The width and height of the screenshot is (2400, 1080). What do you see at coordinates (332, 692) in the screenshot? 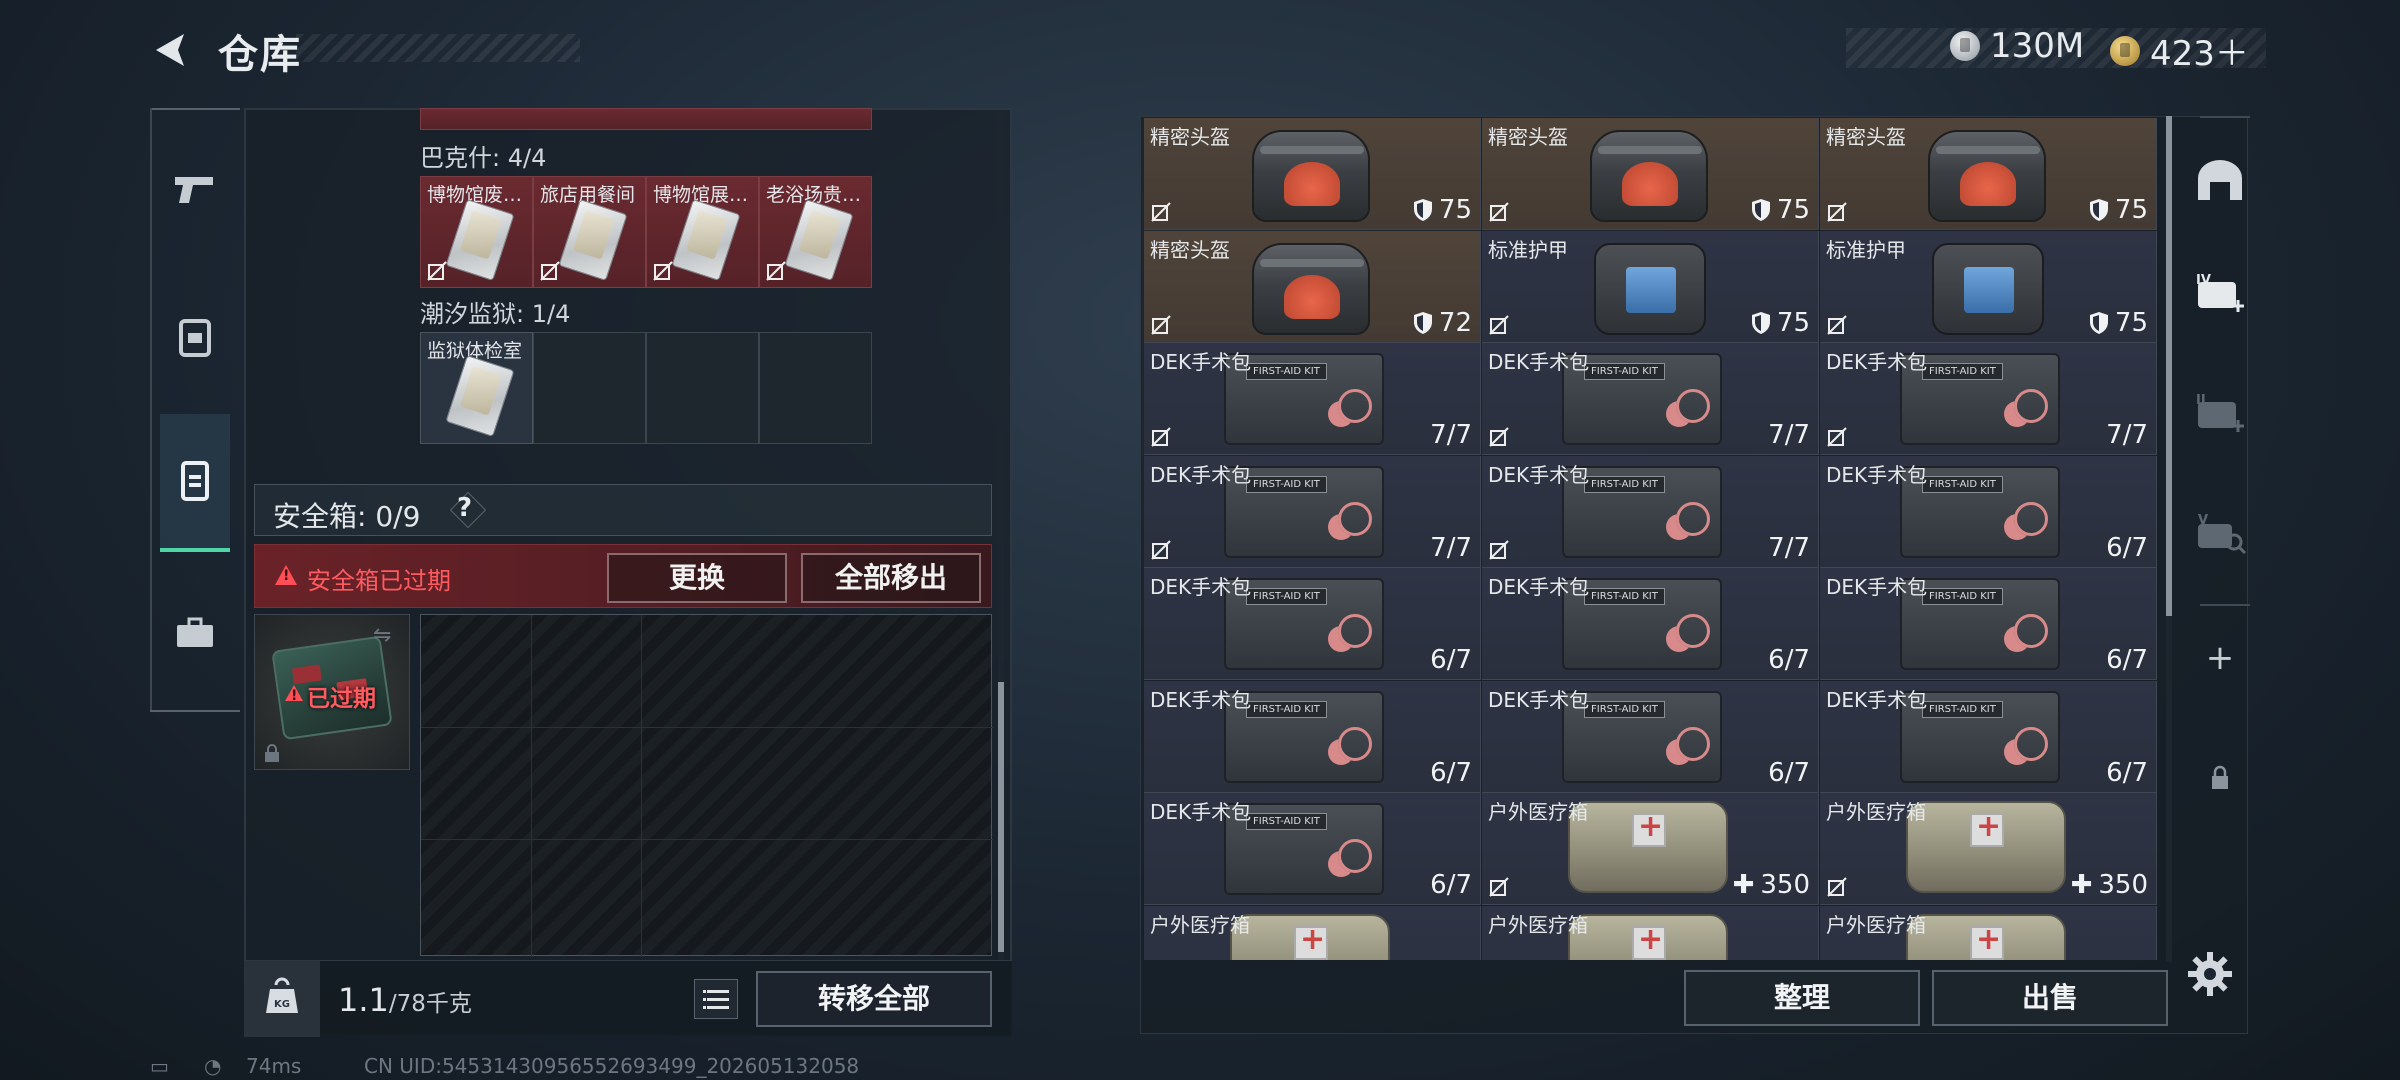
I see `safebox-slot: ⇋ 已过期` at bounding box center [332, 692].